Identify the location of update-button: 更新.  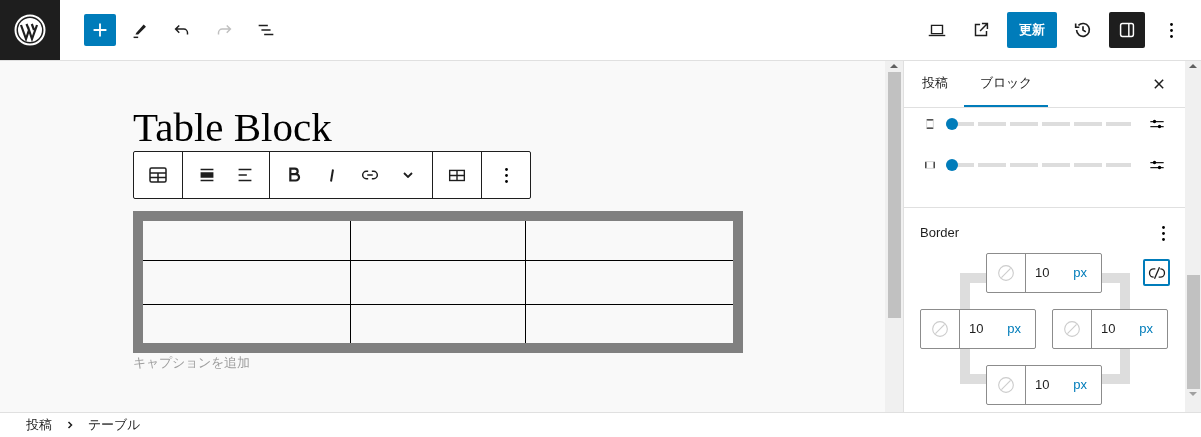
(1032, 30).